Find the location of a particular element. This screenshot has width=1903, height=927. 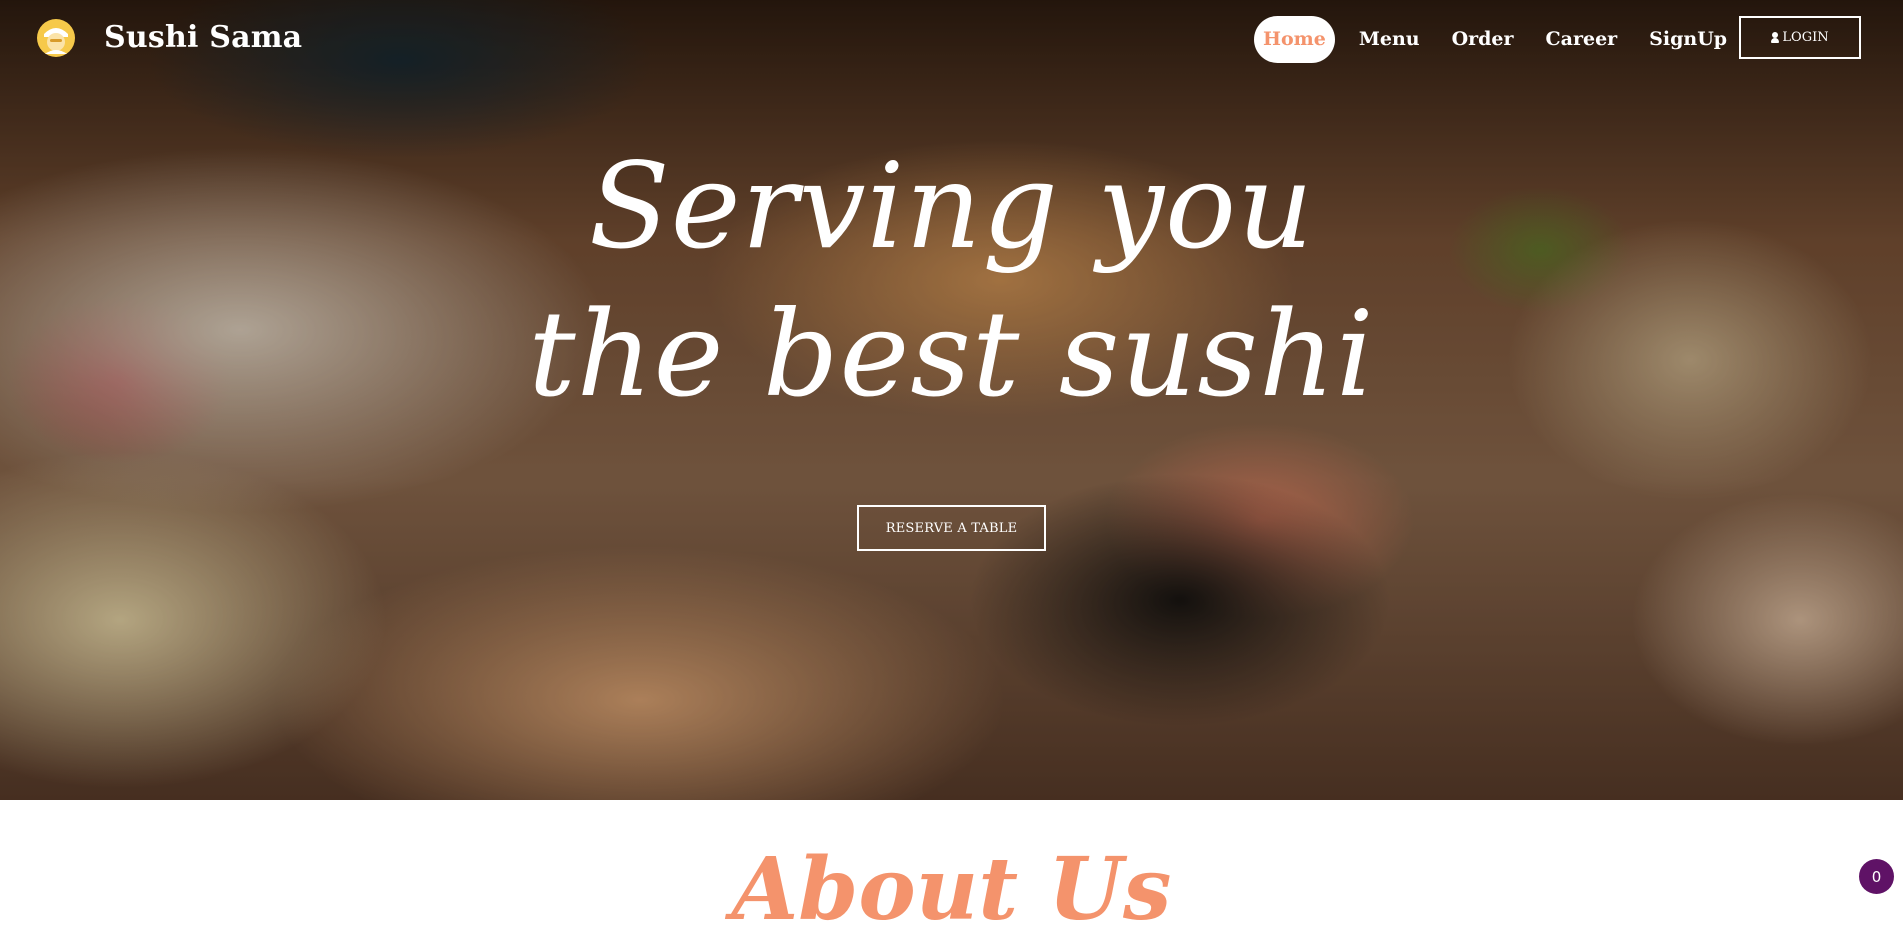

nav-order-link: Order is located at coordinates (1483, 39).